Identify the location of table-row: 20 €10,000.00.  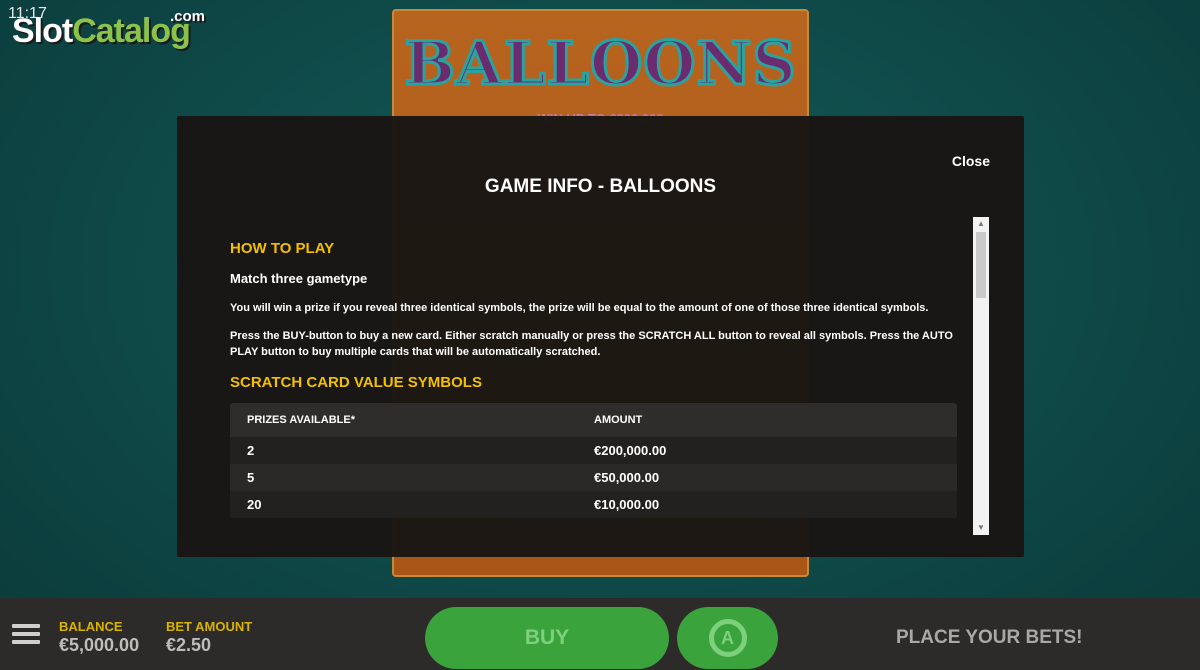
(593, 504).